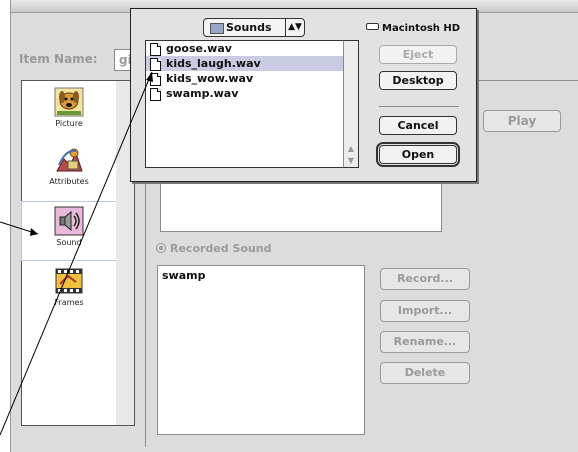  I want to click on hard-disk-icon, so click(372, 26).